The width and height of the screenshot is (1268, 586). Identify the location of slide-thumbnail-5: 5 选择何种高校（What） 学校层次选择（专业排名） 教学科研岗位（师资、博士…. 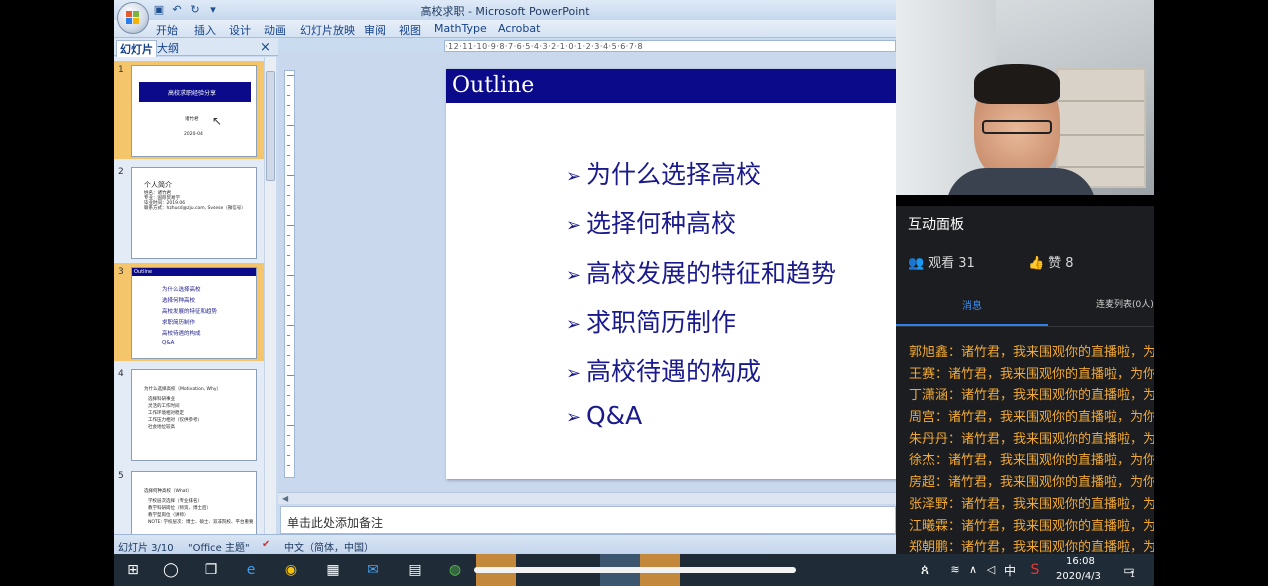
(189, 500).